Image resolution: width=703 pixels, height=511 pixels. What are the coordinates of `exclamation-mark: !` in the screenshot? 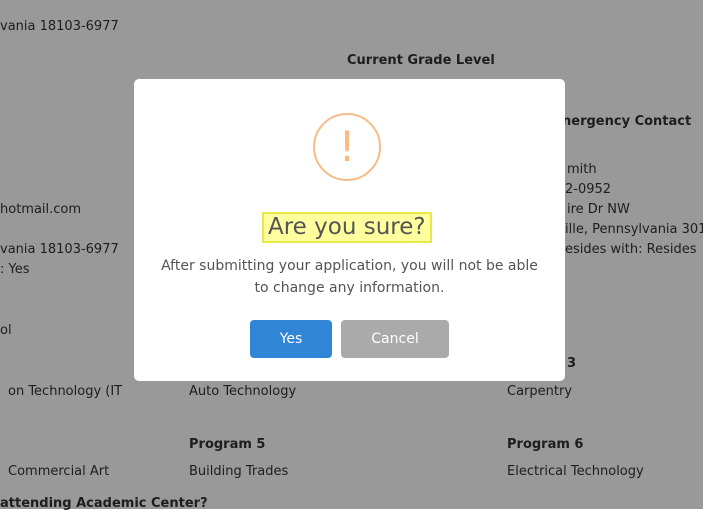 It's located at (347, 146).